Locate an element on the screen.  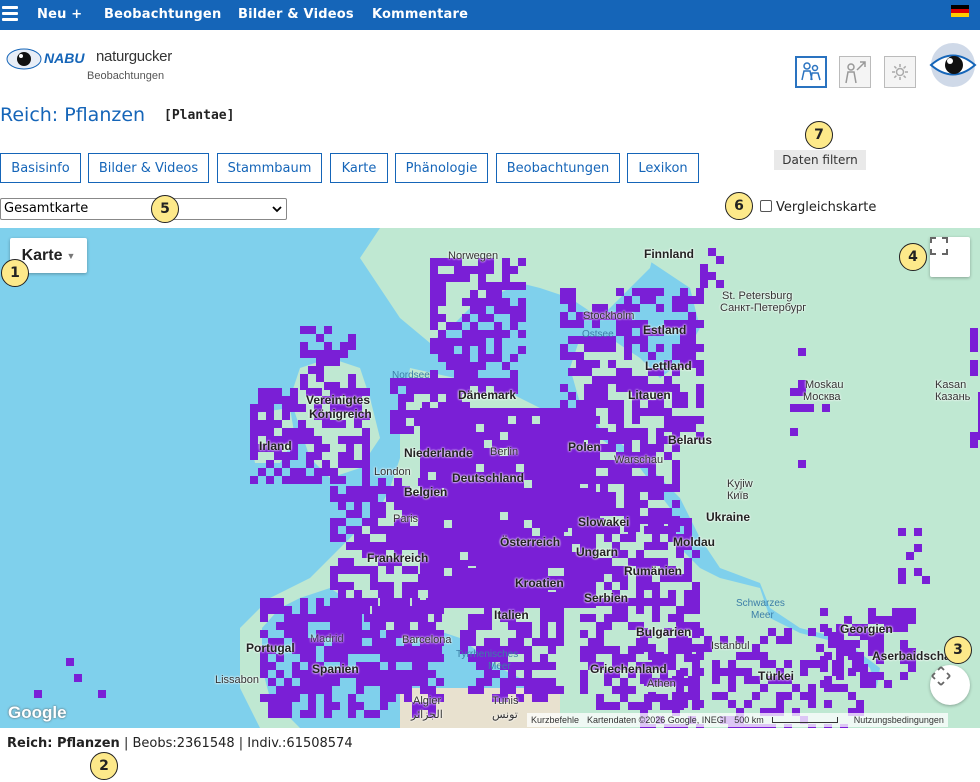
settings-button is located at coordinates (900, 72).